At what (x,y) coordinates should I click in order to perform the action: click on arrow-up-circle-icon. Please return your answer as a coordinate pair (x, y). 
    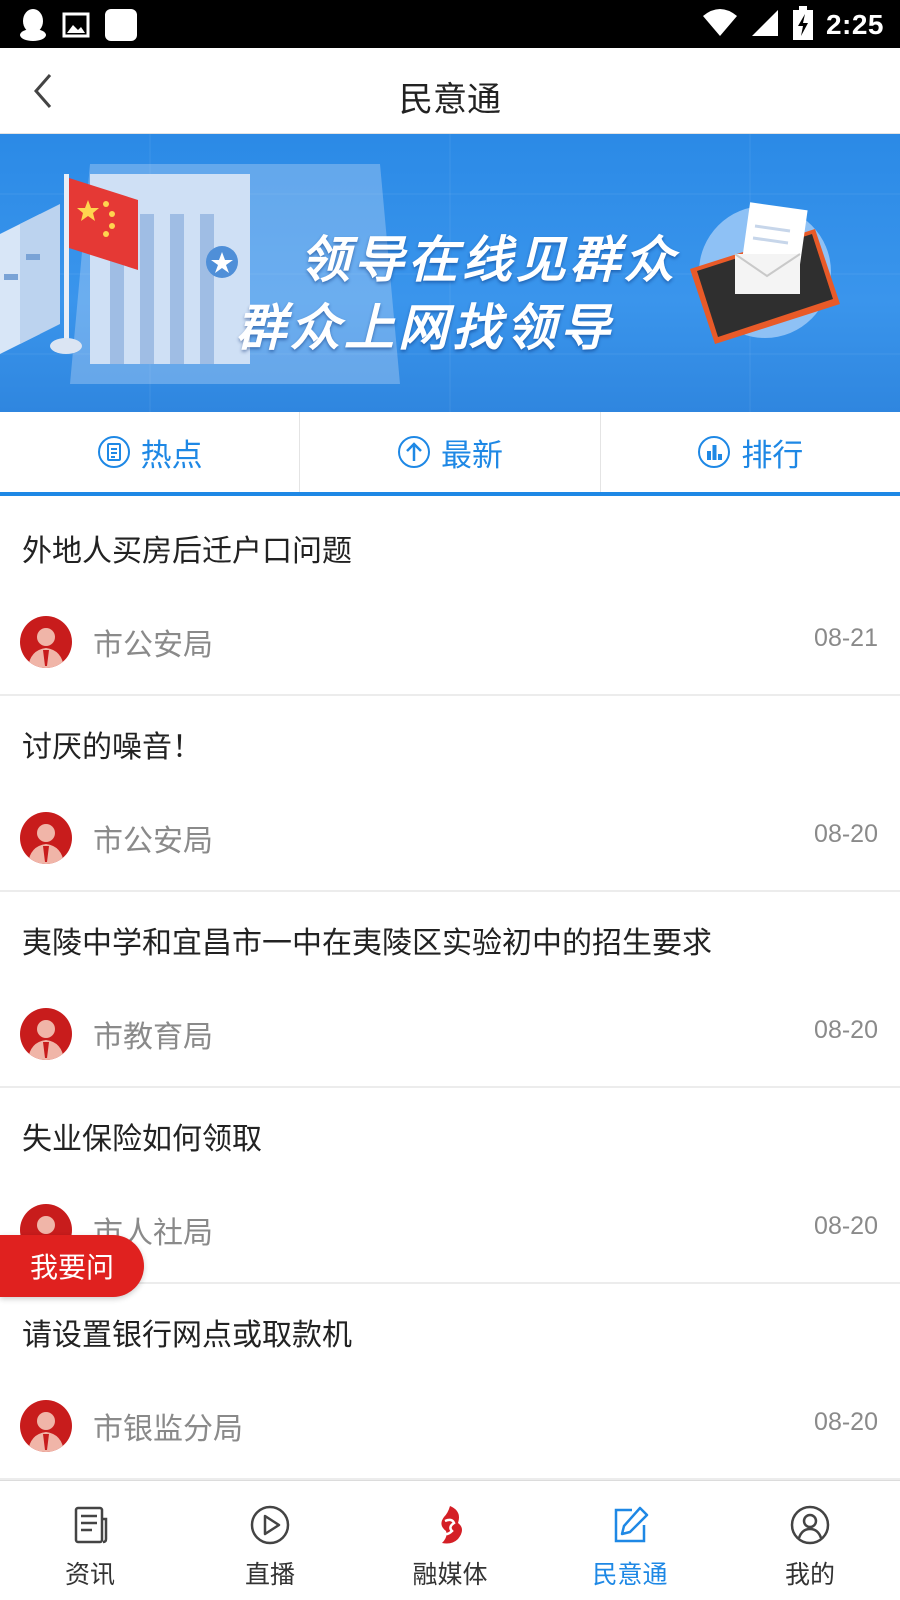
    Looking at the image, I should click on (413, 452).